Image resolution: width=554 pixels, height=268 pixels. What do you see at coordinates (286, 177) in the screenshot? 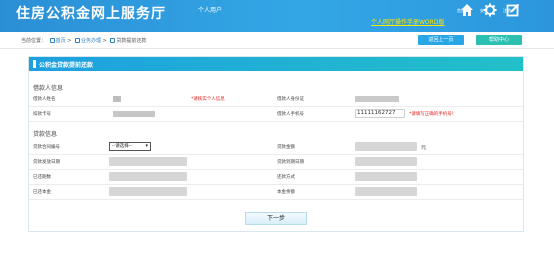
I see `repay-method-label: 还款方式` at bounding box center [286, 177].